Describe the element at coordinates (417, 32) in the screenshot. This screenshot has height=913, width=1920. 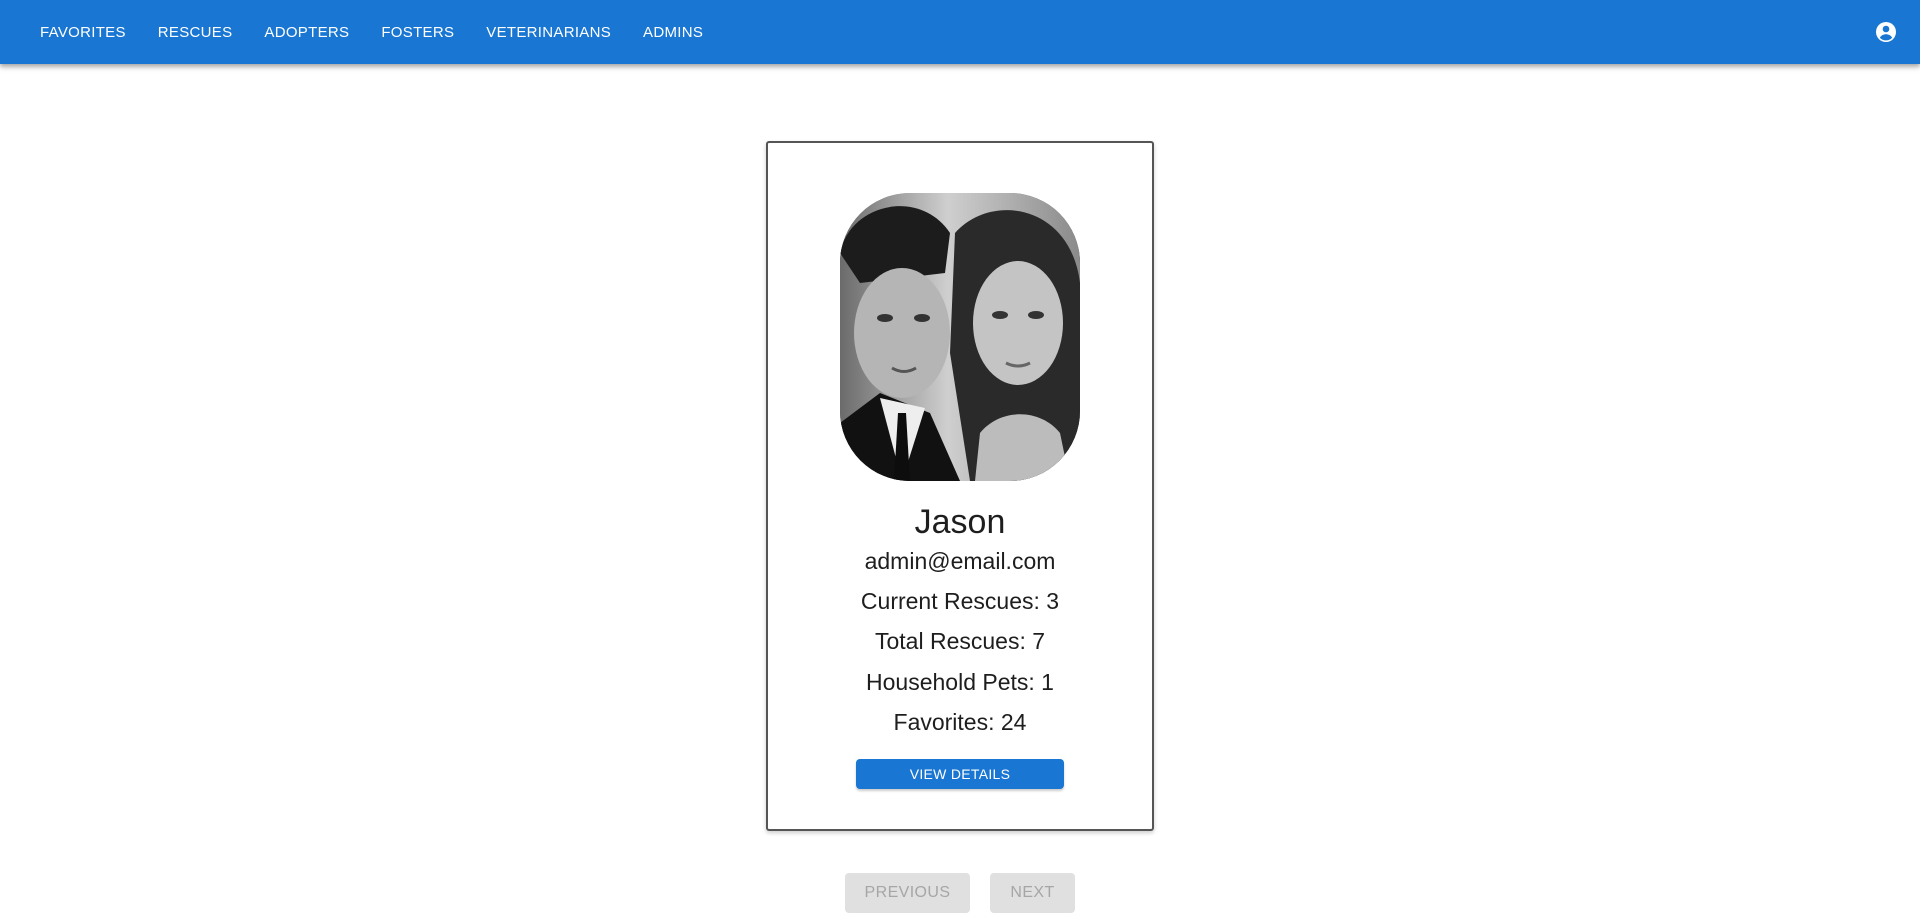
I see `nav-fosters: FOSTERS` at that location.